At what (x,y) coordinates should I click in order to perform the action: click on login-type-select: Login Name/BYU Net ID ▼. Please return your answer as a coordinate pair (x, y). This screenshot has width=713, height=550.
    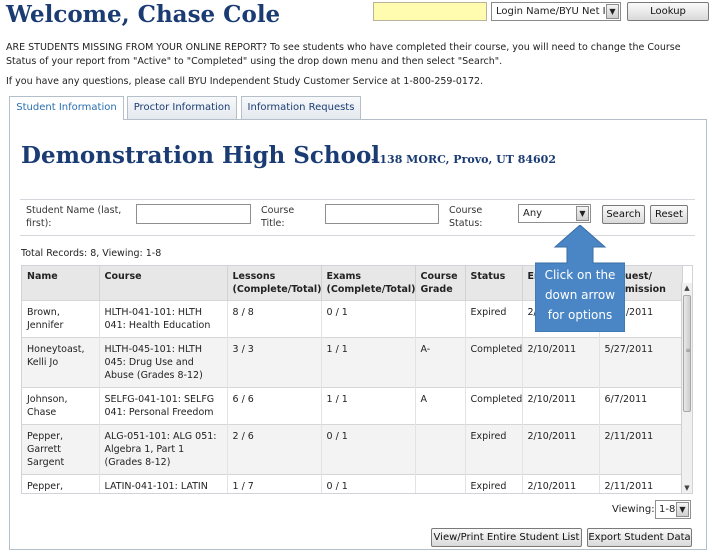
    Looking at the image, I should click on (556, 11).